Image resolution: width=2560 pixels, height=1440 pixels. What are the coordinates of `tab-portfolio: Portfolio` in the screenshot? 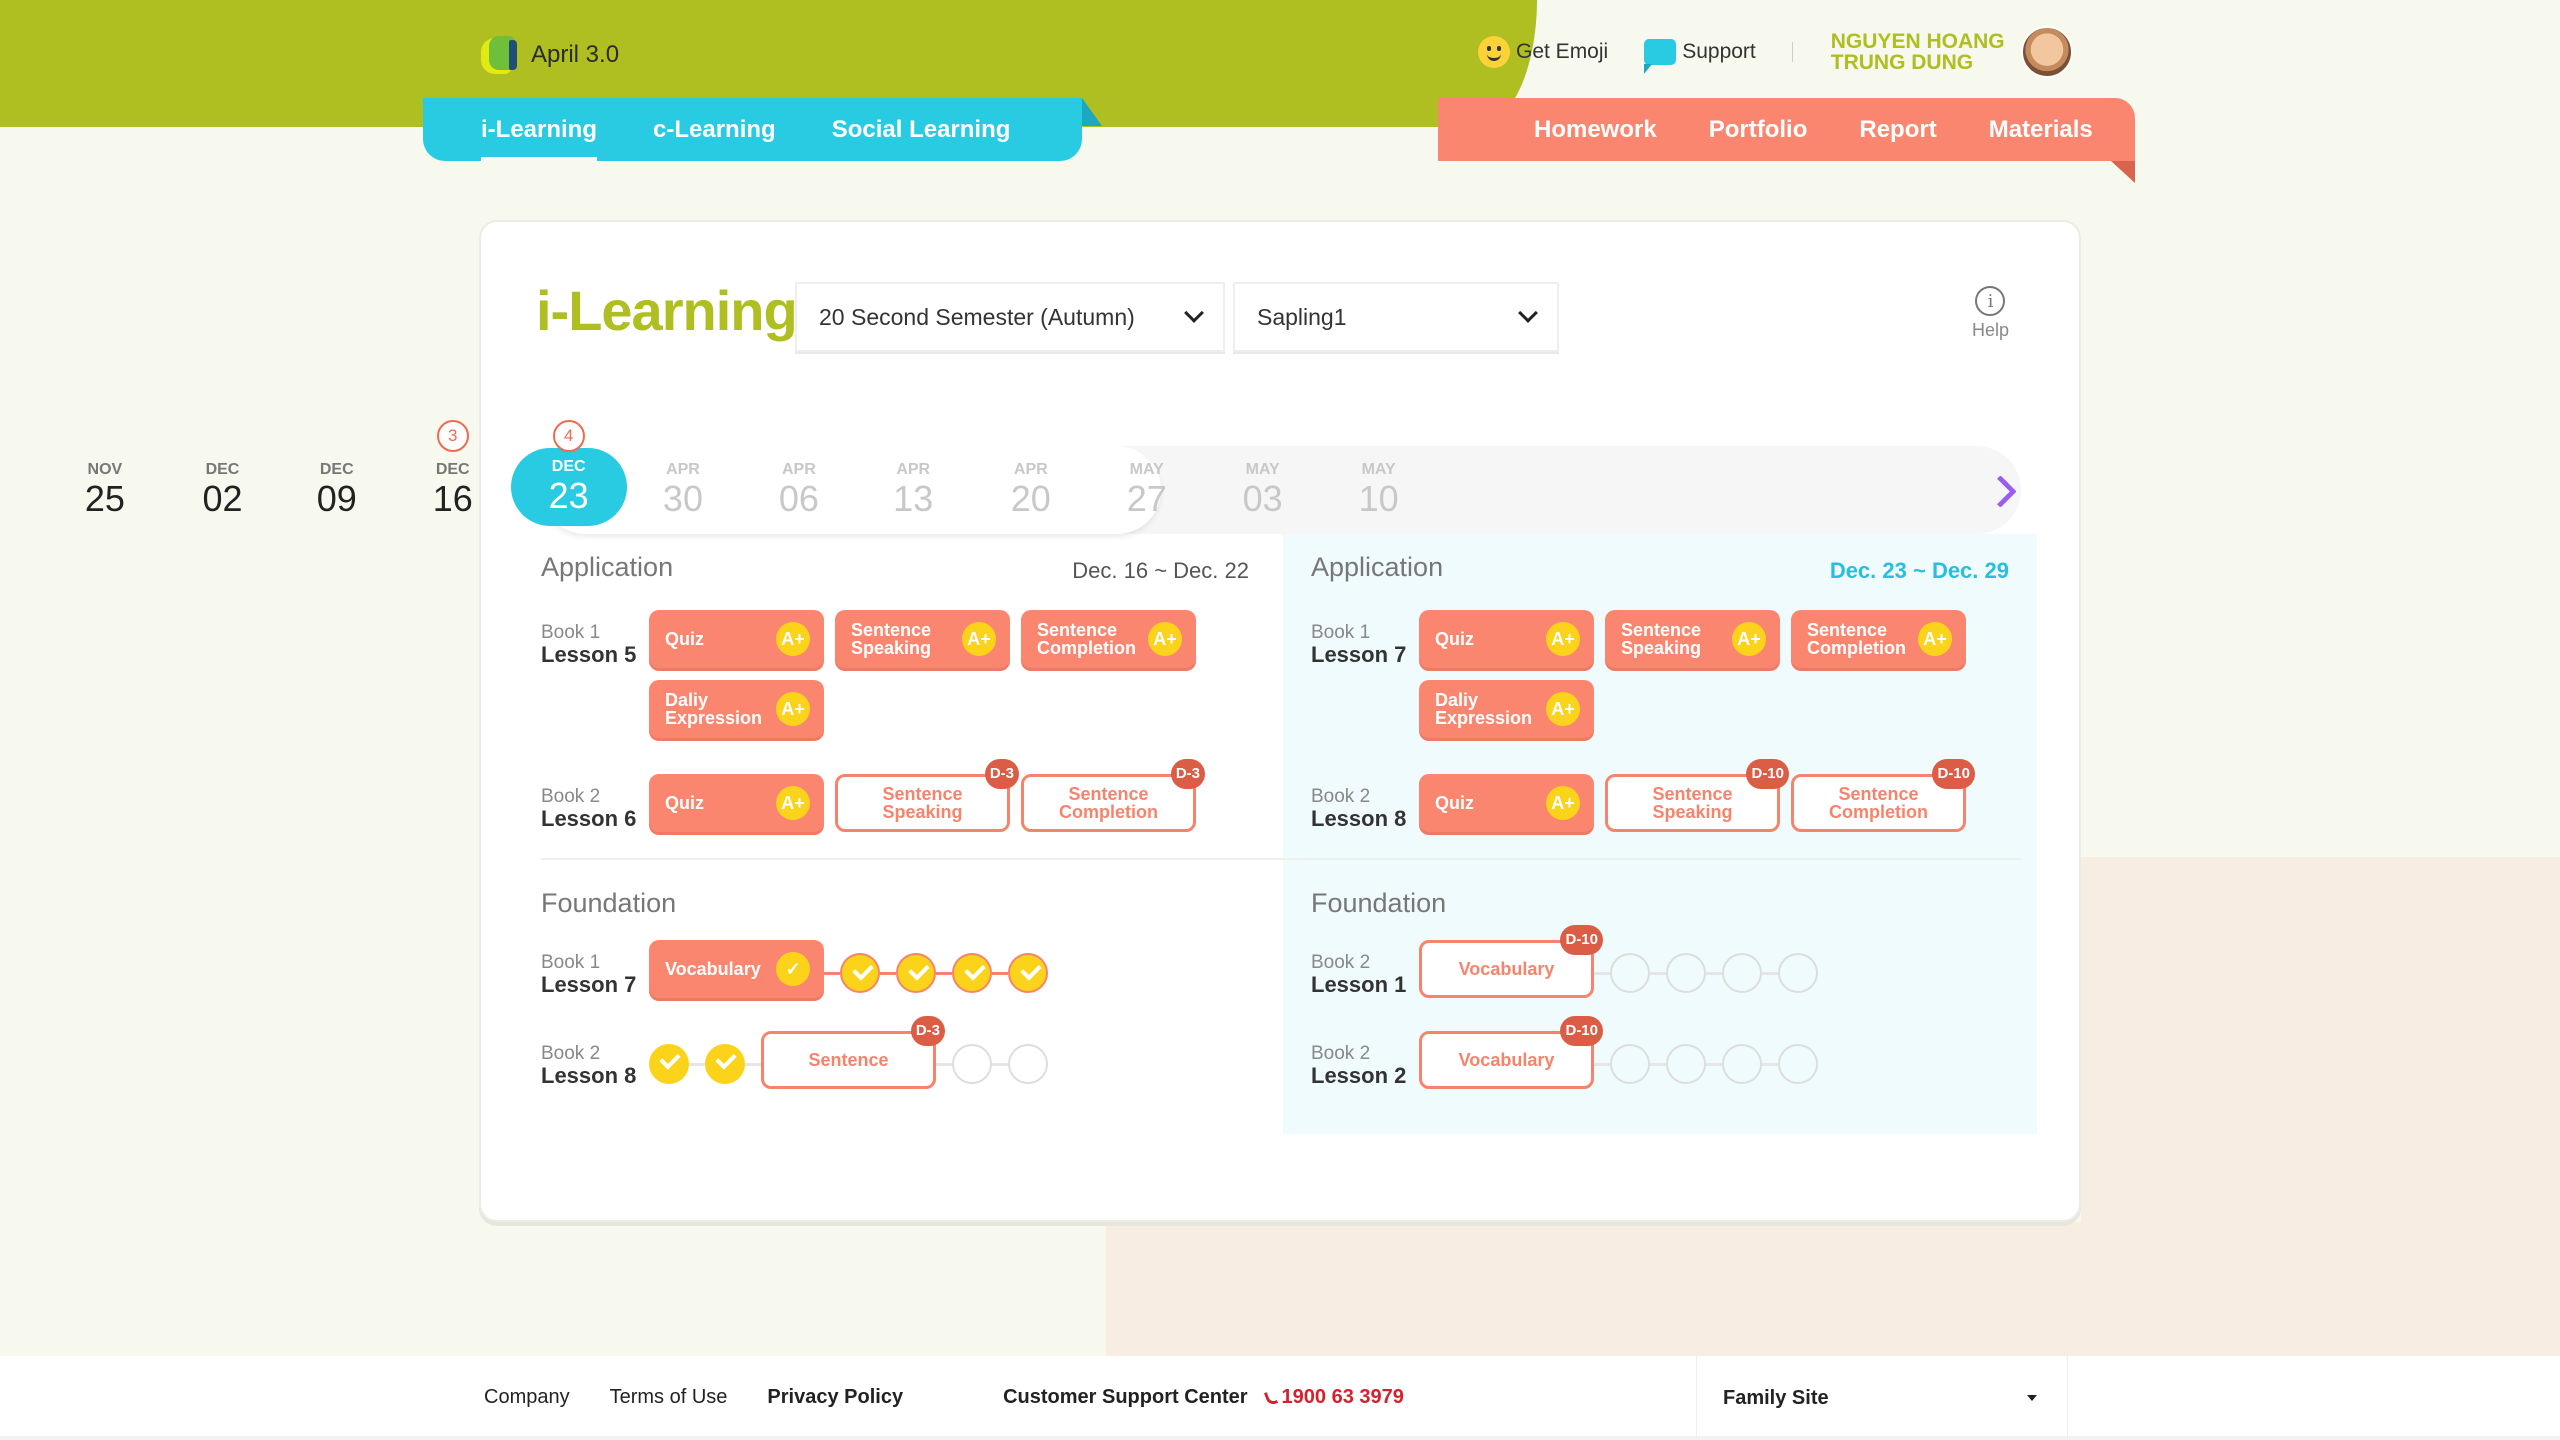 It's located at (1758, 130).